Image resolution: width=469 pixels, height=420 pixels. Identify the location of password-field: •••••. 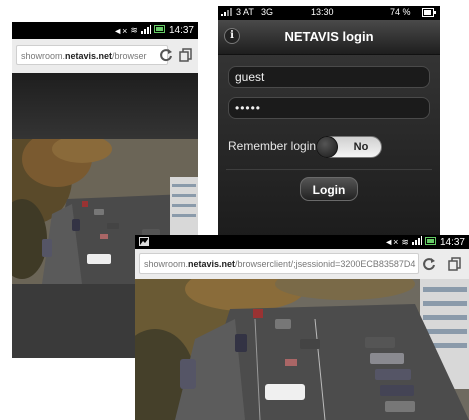
(329, 108).